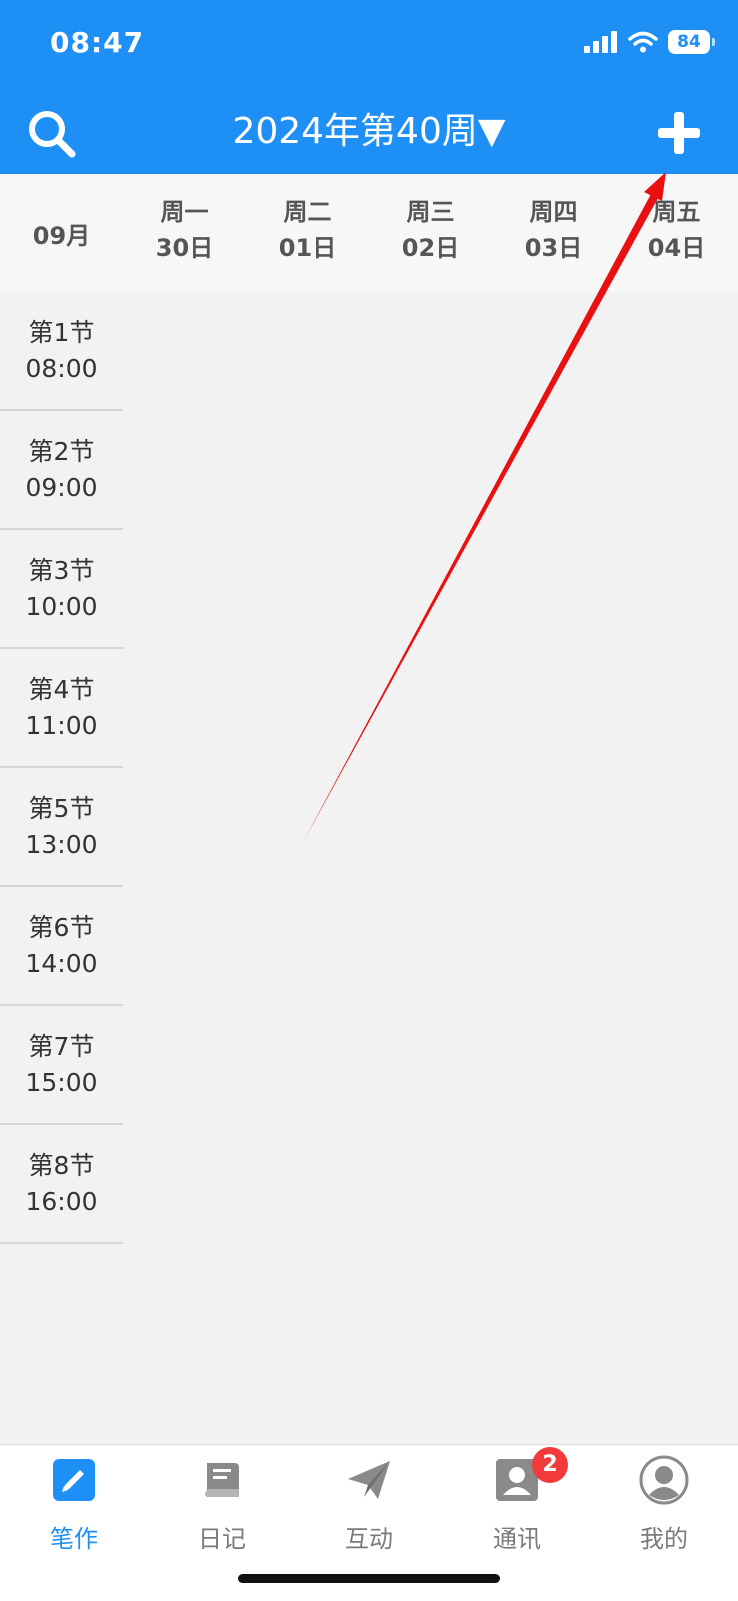 The image size is (738, 1601). What do you see at coordinates (369, 1539) in the screenshot?
I see `tab-label: 互动` at bounding box center [369, 1539].